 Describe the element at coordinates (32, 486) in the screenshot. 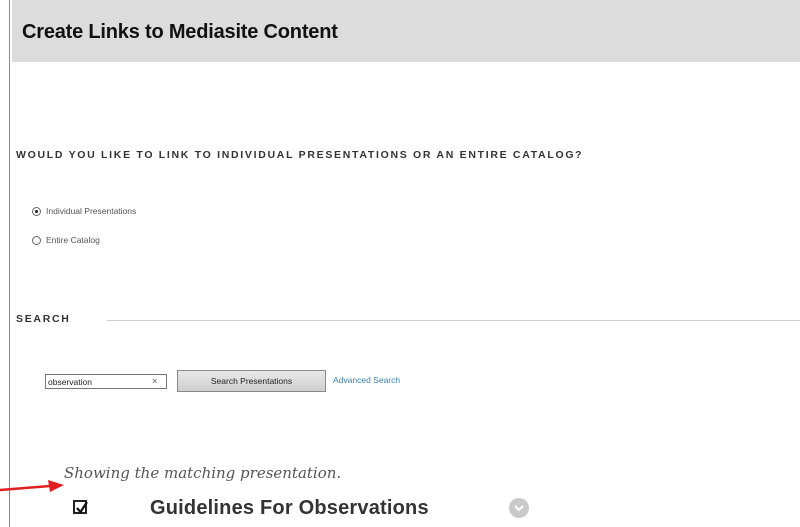

I see `red-arrow-annotation-icon` at that location.